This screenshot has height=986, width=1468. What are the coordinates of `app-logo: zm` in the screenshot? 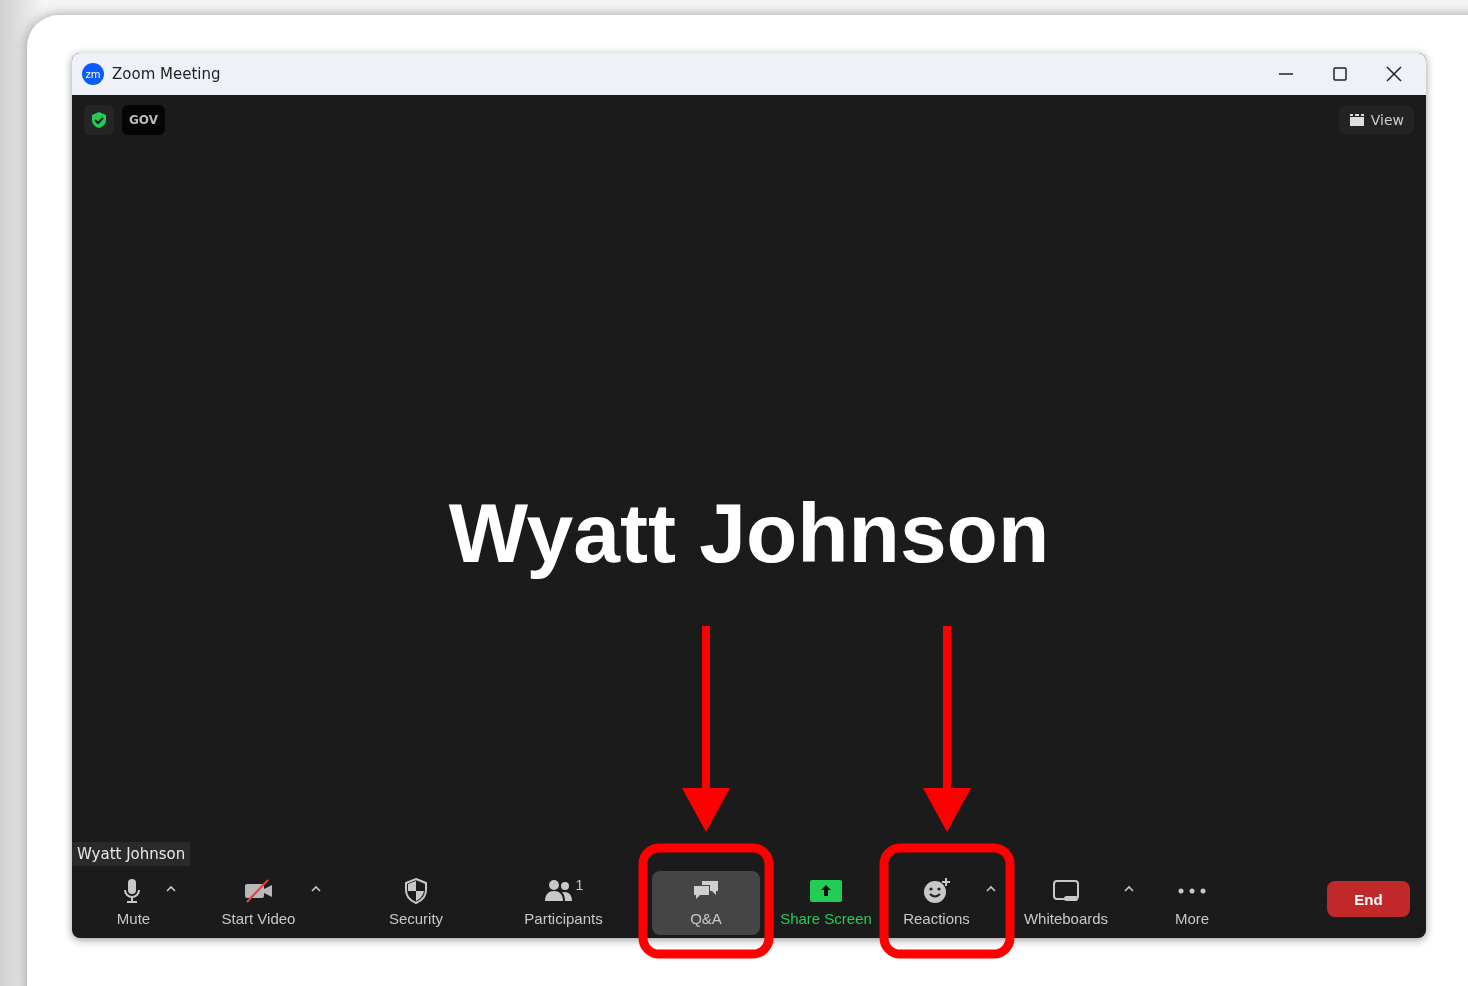 It's located at (93, 74).